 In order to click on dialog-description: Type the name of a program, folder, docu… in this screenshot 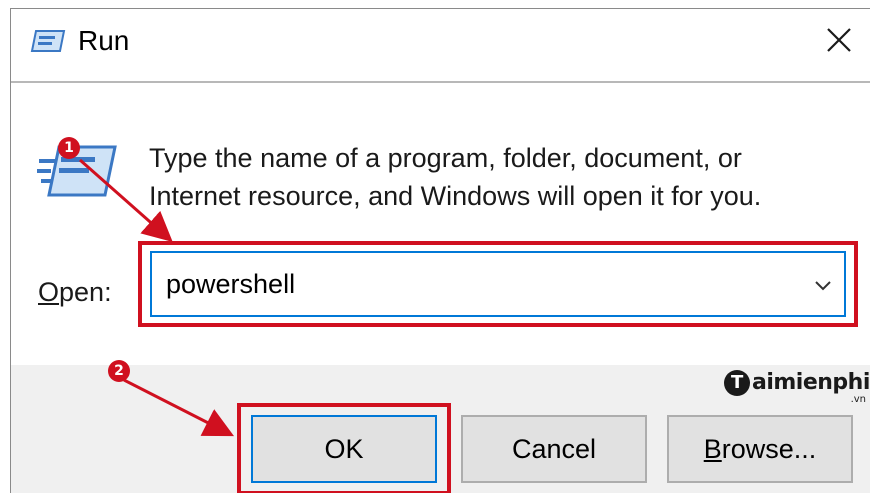, I will do `click(455, 177)`.